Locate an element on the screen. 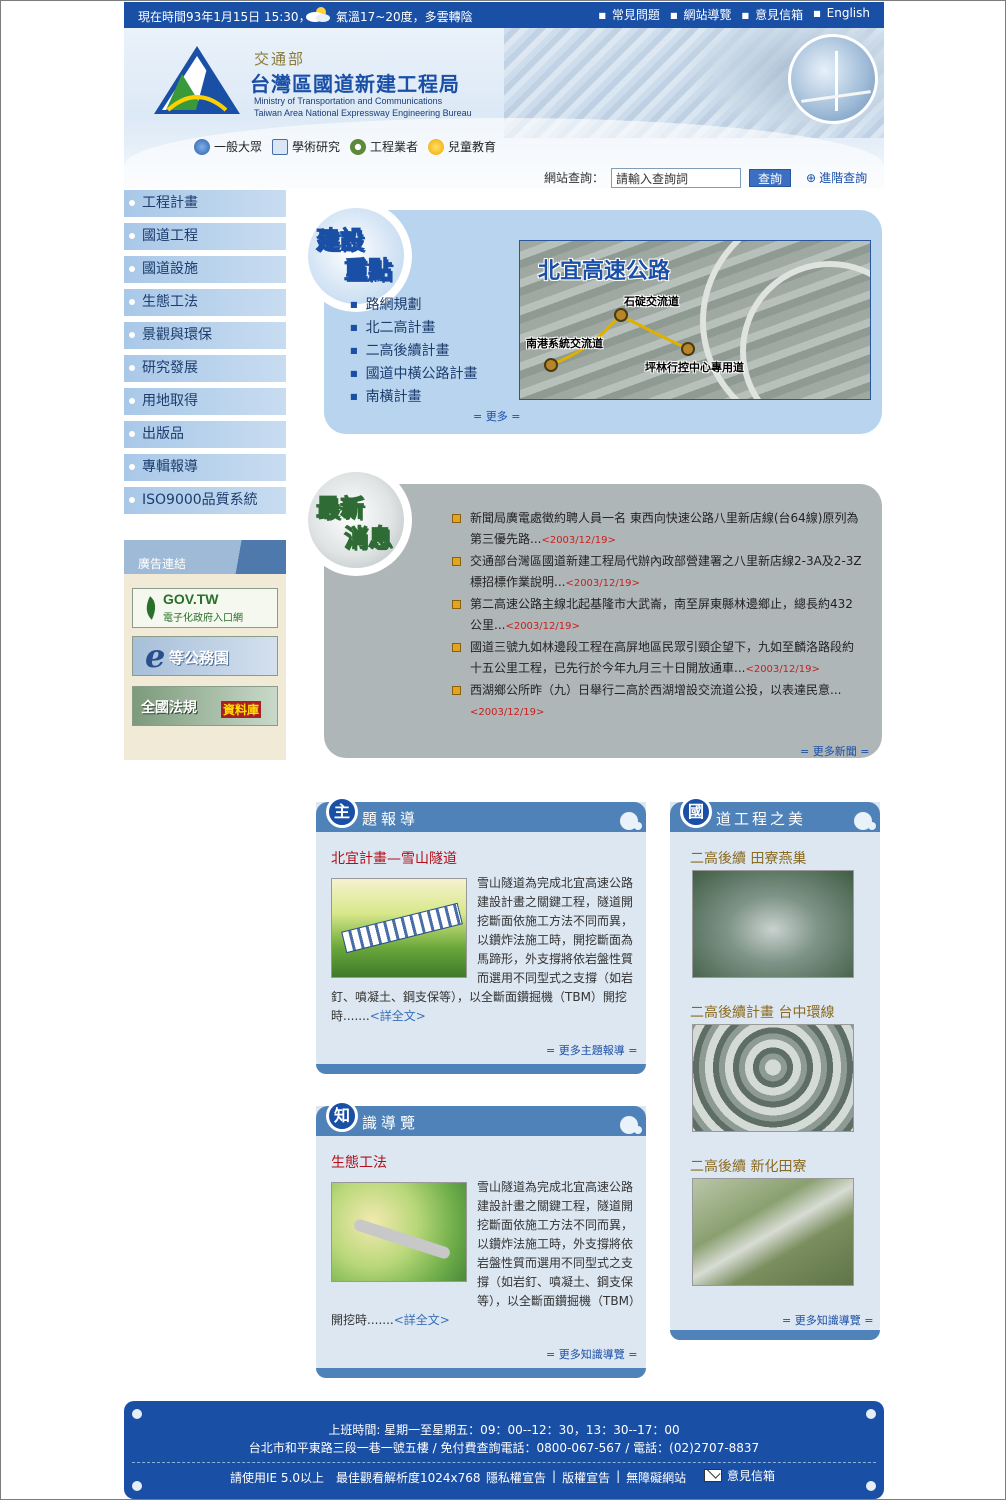  knowledge-article-title: 生態工法 is located at coordinates (359, 1162).